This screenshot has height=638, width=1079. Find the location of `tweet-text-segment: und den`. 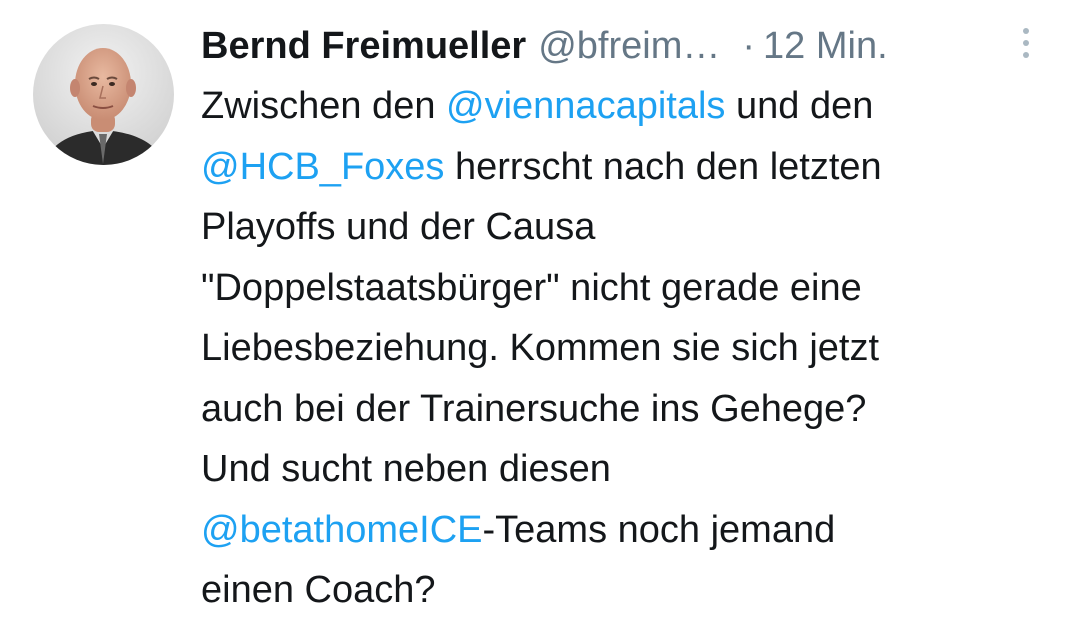

tweet-text-segment: und den is located at coordinates (799, 106).